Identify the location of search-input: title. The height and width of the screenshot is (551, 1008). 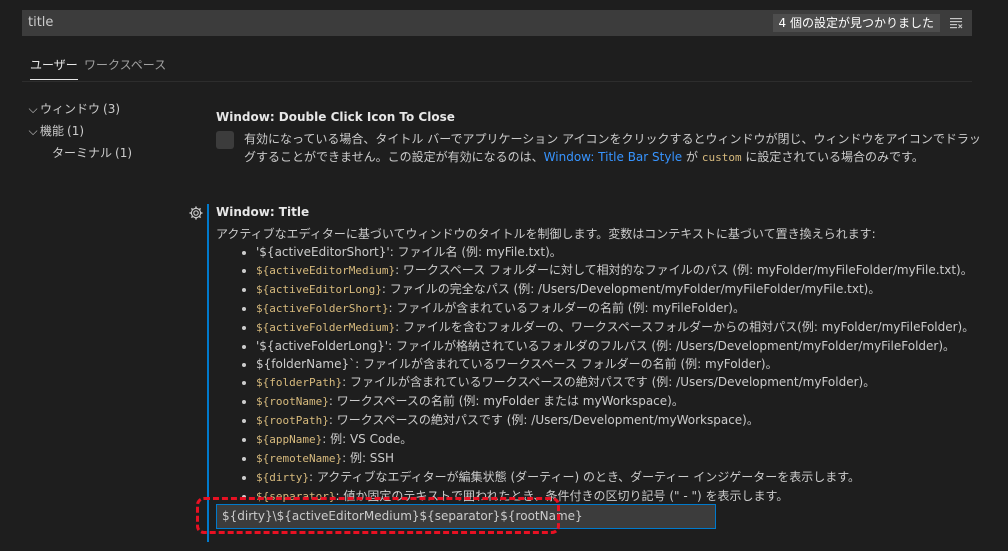
(40, 22).